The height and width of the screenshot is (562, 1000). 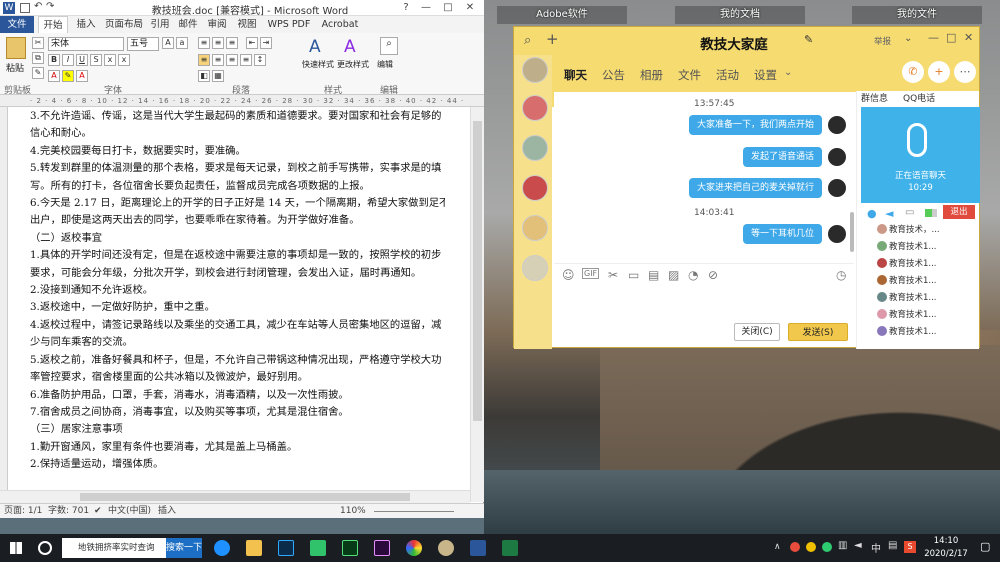 What do you see at coordinates (286, 548) in the screenshot?
I see `photoshop-icon` at bounding box center [286, 548].